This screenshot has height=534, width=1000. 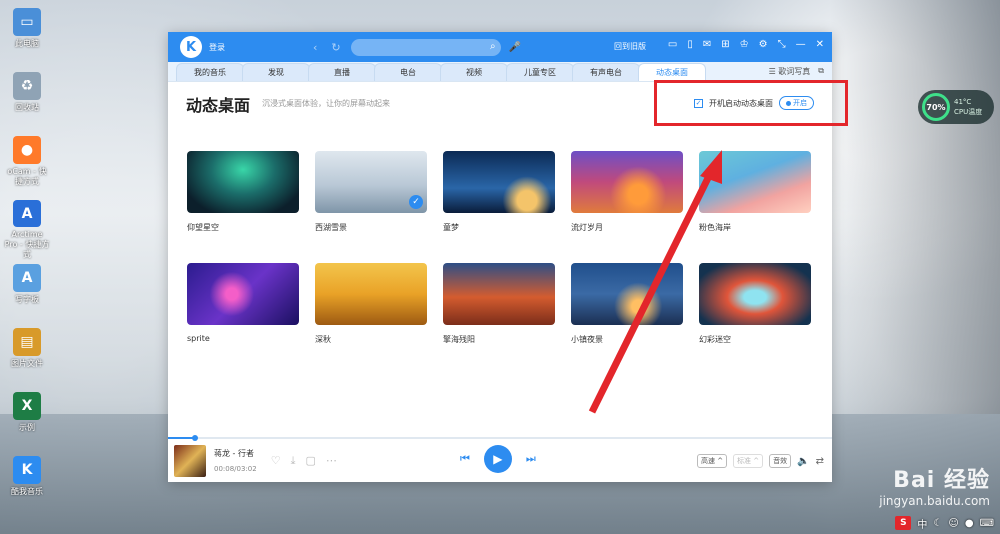 I want to click on arrow-head, so click(x=711, y=167).